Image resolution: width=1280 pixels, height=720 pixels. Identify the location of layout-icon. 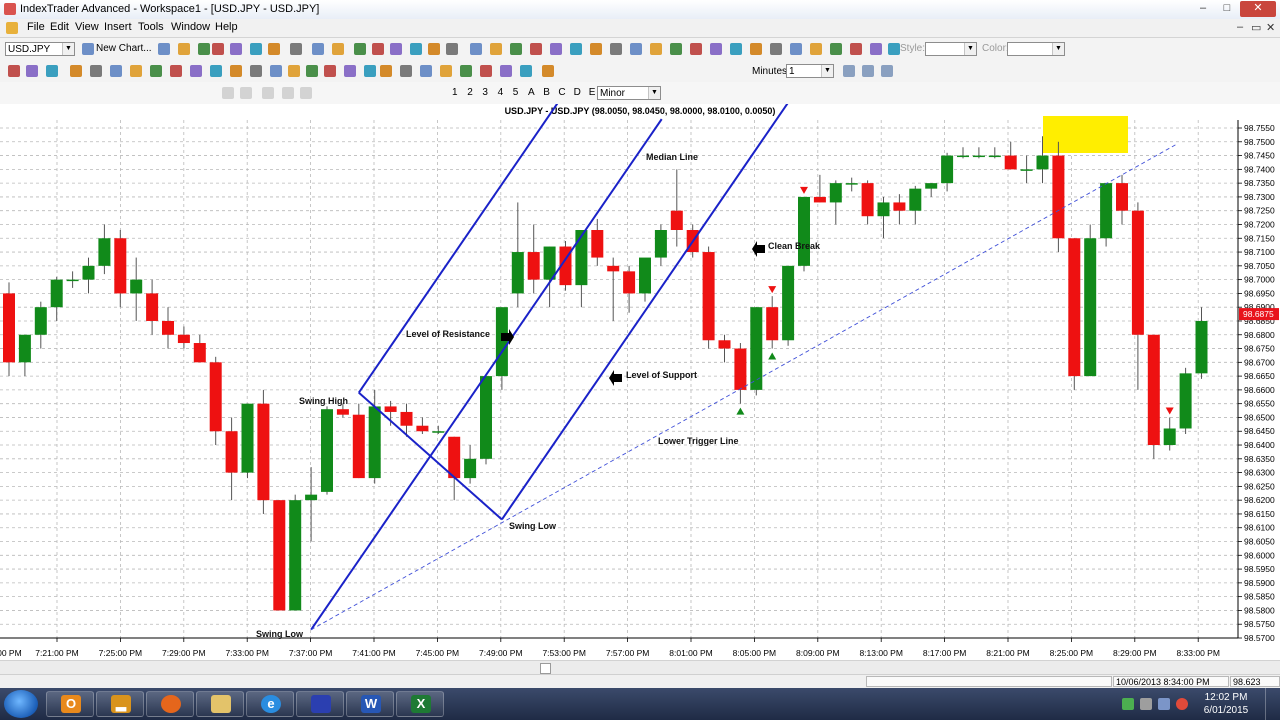
(268, 93).